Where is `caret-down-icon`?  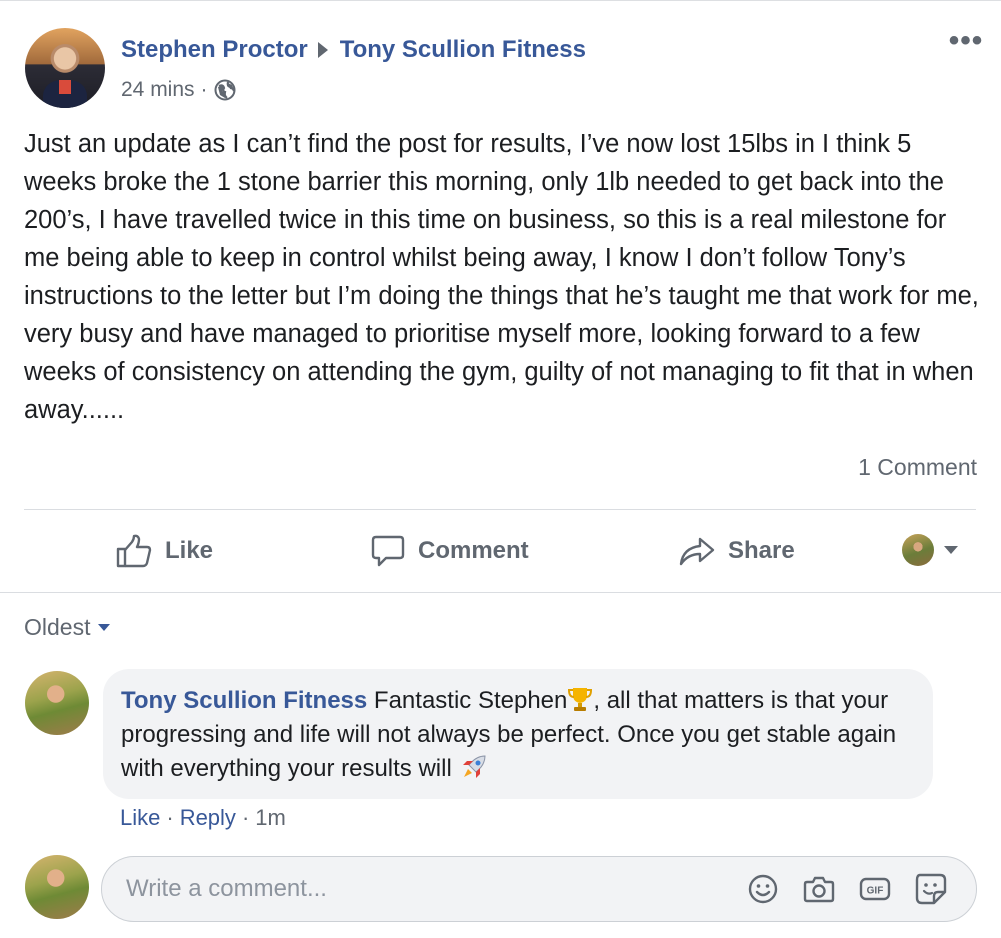 caret-down-icon is located at coordinates (104, 627).